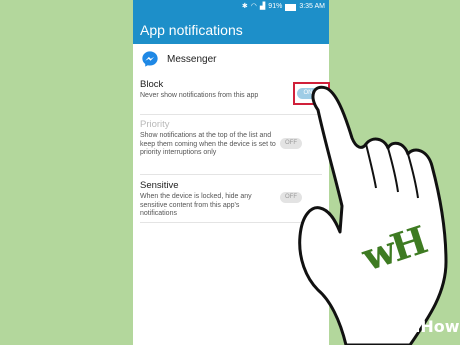 This screenshot has width=460, height=345. I want to click on watermark-how: How, so click(440, 326).